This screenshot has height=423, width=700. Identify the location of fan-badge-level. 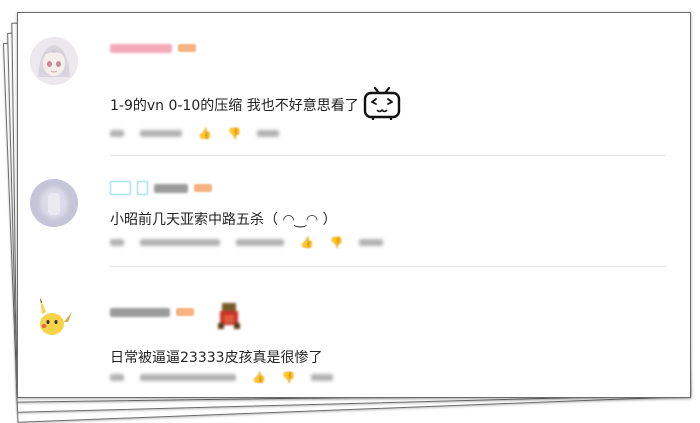
(142, 188).